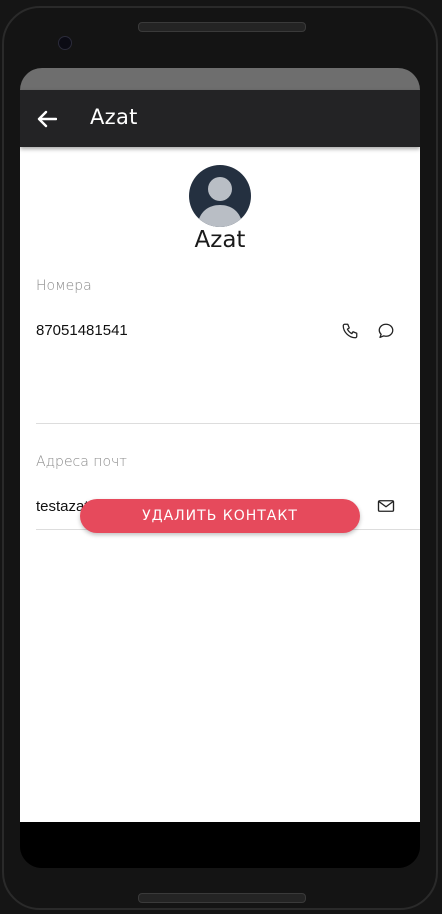  I want to click on camera-icon, so click(65, 43).